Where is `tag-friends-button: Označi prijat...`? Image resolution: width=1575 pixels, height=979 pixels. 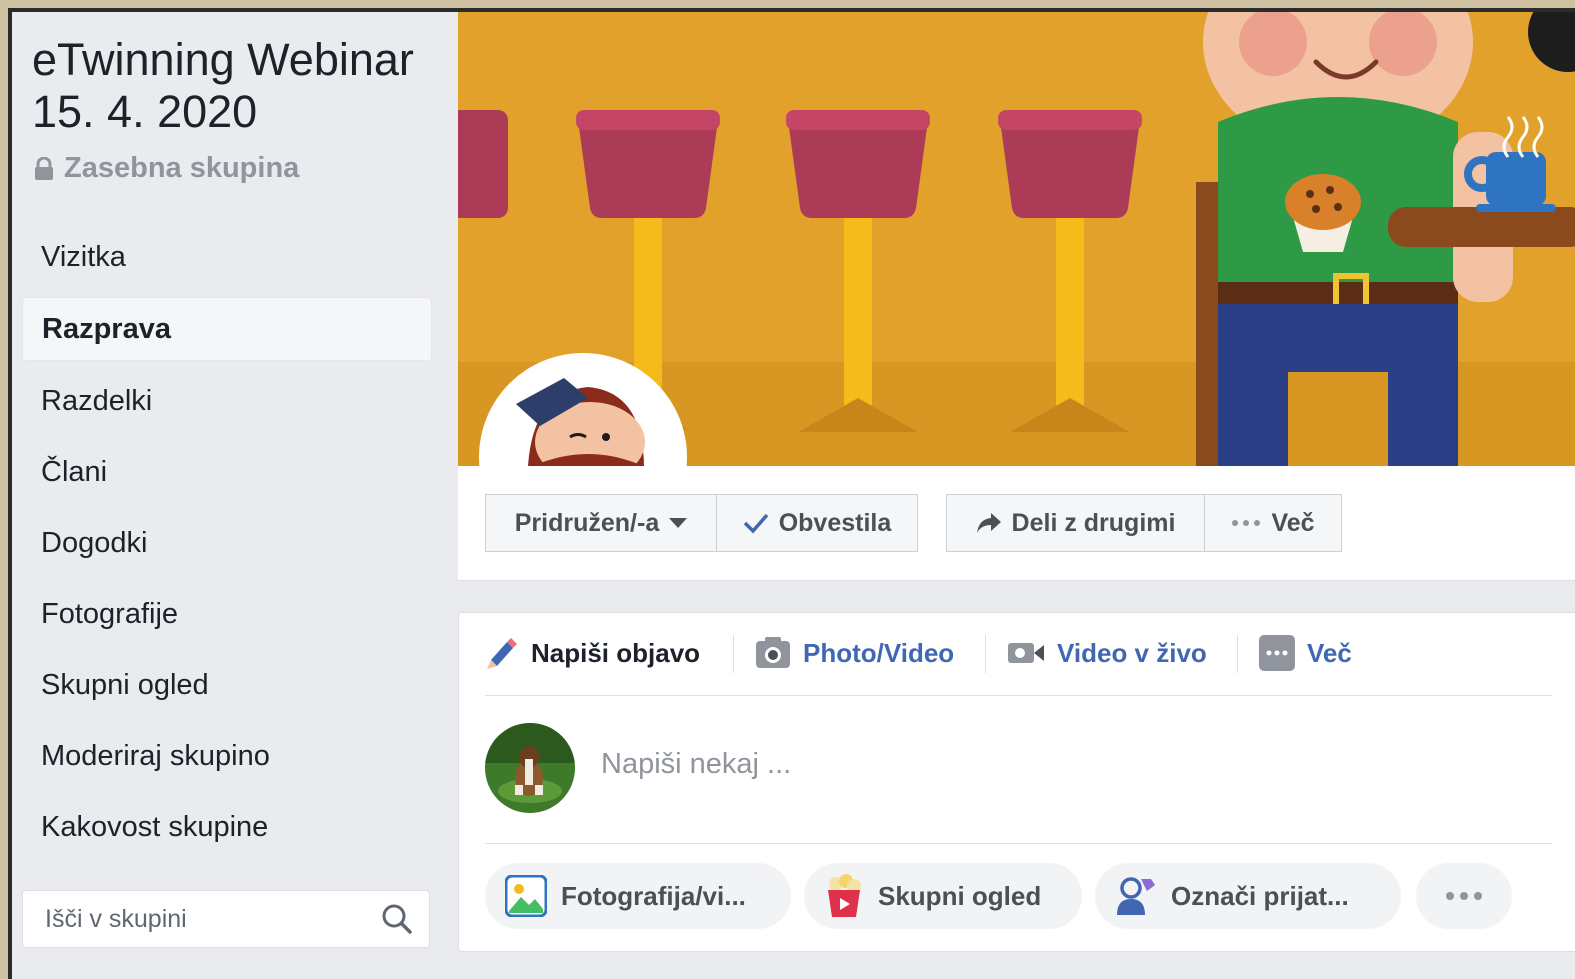
tag-friends-button: Označi prijat... is located at coordinates (1248, 896).